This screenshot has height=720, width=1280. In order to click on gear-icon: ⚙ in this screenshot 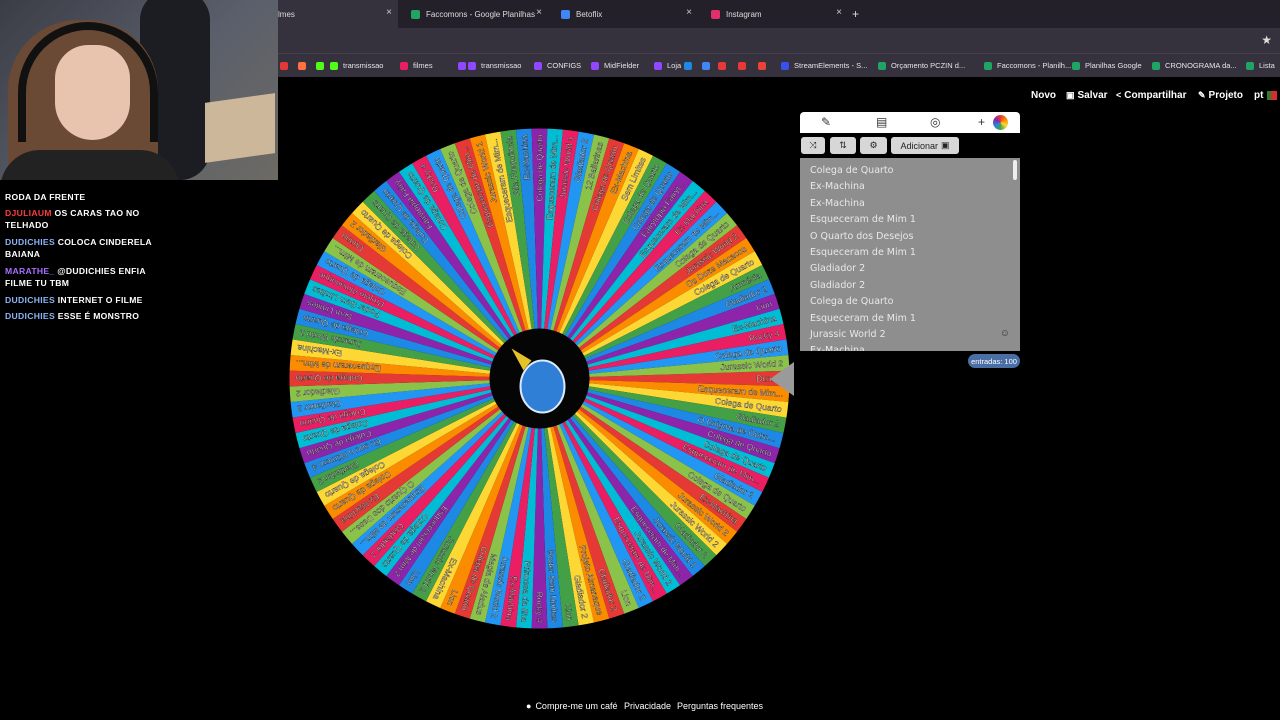, I will do `click(873, 145)`.